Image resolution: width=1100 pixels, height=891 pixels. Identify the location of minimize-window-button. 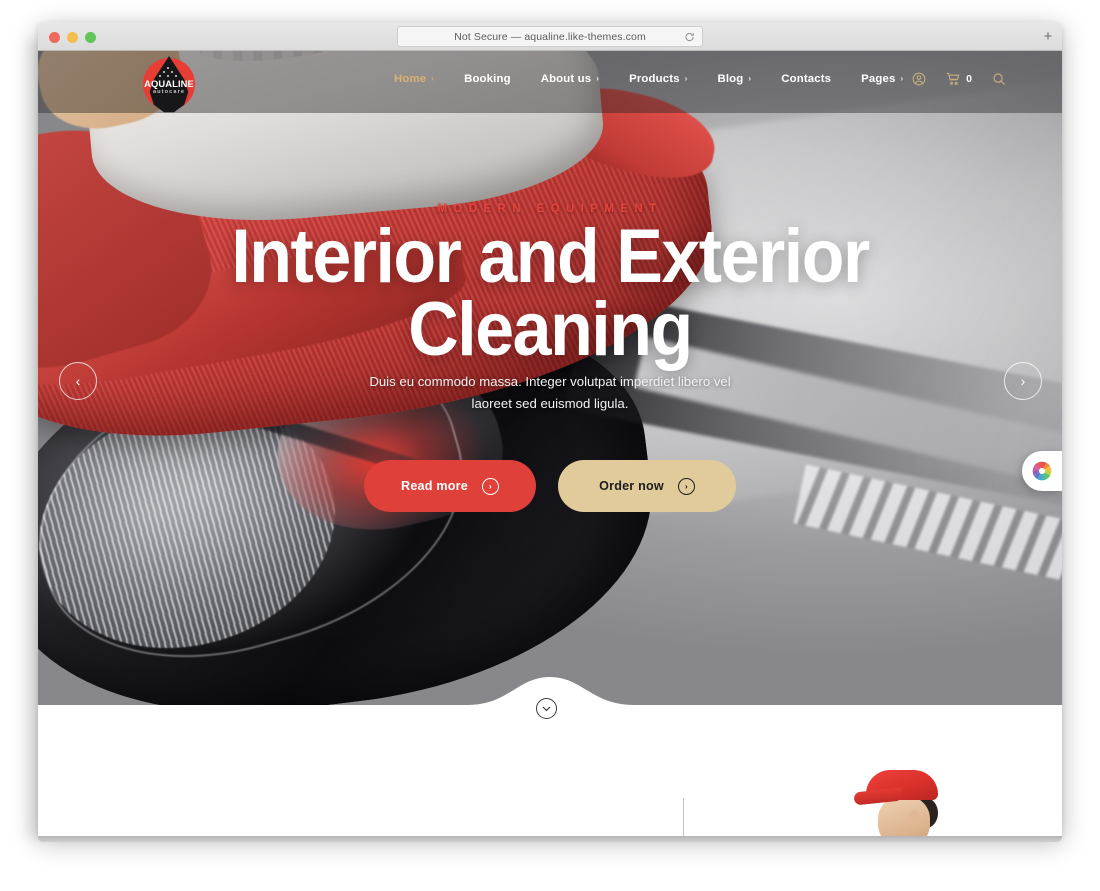
(72, 37).